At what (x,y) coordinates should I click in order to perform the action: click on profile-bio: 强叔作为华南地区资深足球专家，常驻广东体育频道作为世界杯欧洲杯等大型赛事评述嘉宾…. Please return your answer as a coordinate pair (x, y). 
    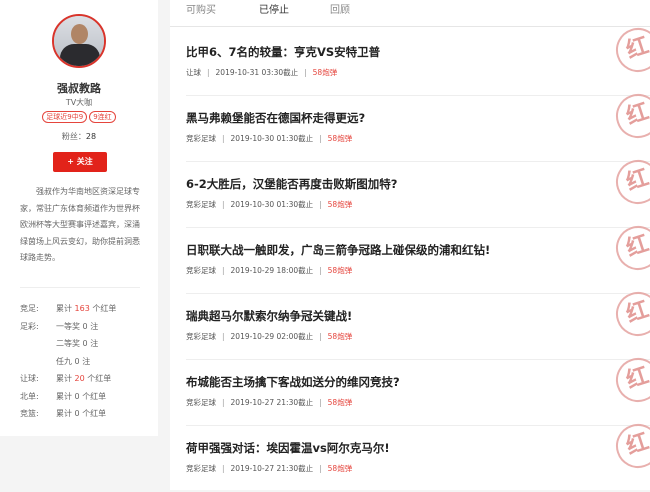
    Looking at the image, I should click on (80, 224).